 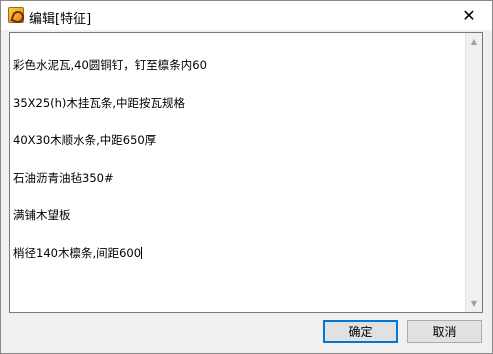 What do you see at coordinates (246, 15) in the screenshot?
I see `title-bar: 编辑[特征] ✕` at bounding box center [246, 15].